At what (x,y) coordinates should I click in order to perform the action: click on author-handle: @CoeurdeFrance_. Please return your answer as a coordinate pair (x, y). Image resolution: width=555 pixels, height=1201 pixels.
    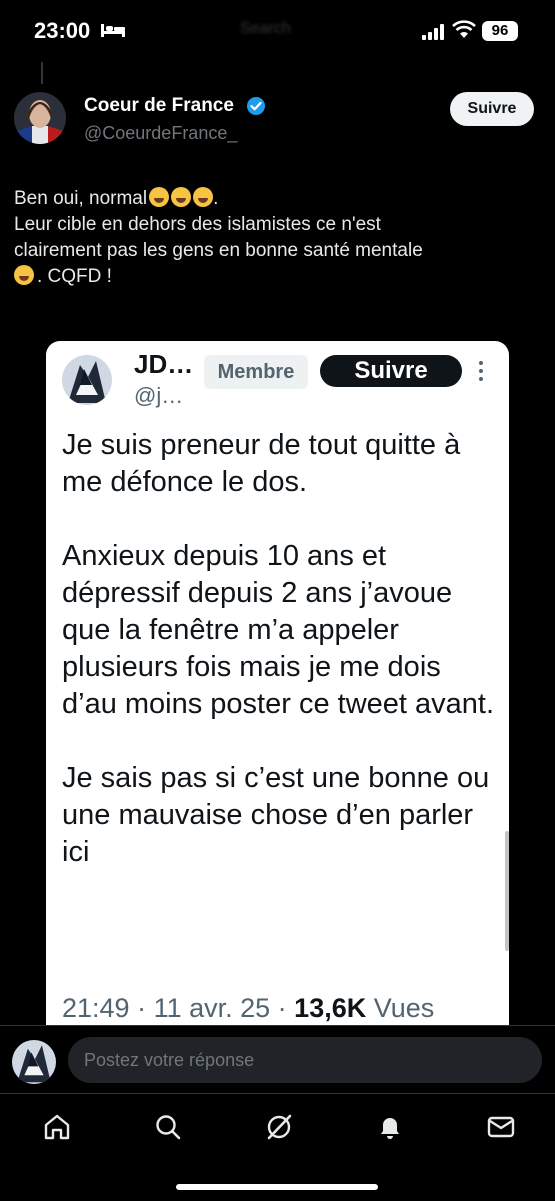
    Looking at the image, I should click on (160, 133).